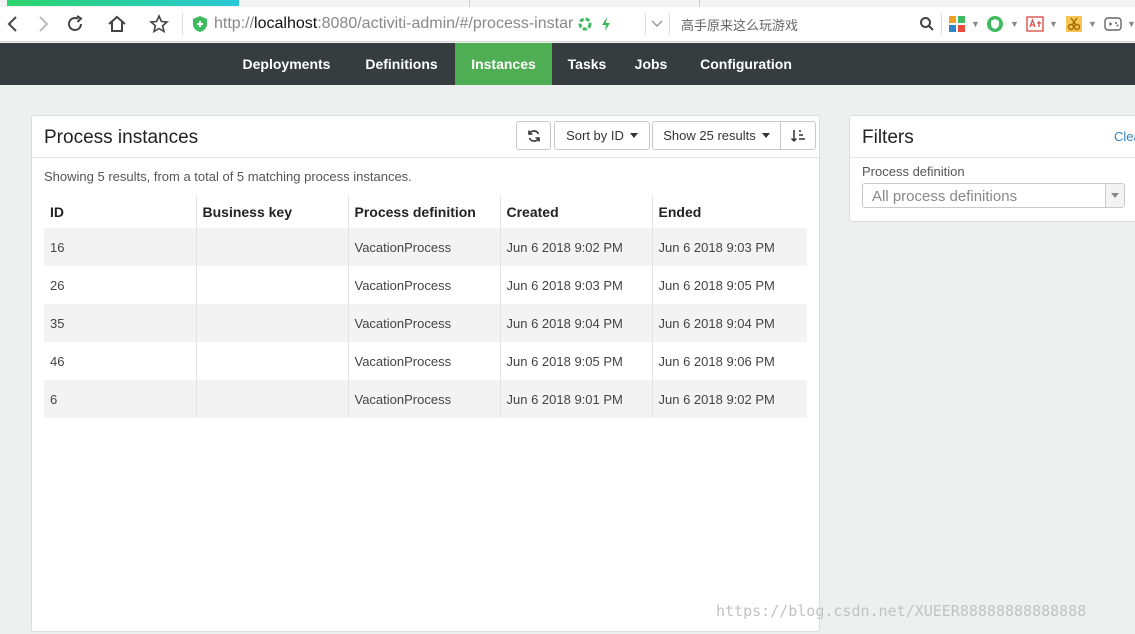 The height and width of the screenshot is (634, 1135). Describe the element at coordinates (200, 24) in the screenshot. I see `shield-icon` at that location.